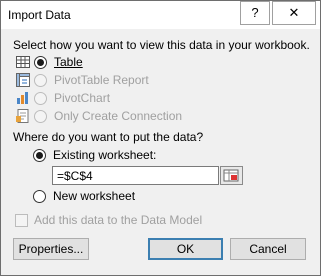 The image size is (321, 276). Describe the element at coordinates (108, 137) in the screenshot. I see `location-prompt: Where do you want to put the data?` at that location.